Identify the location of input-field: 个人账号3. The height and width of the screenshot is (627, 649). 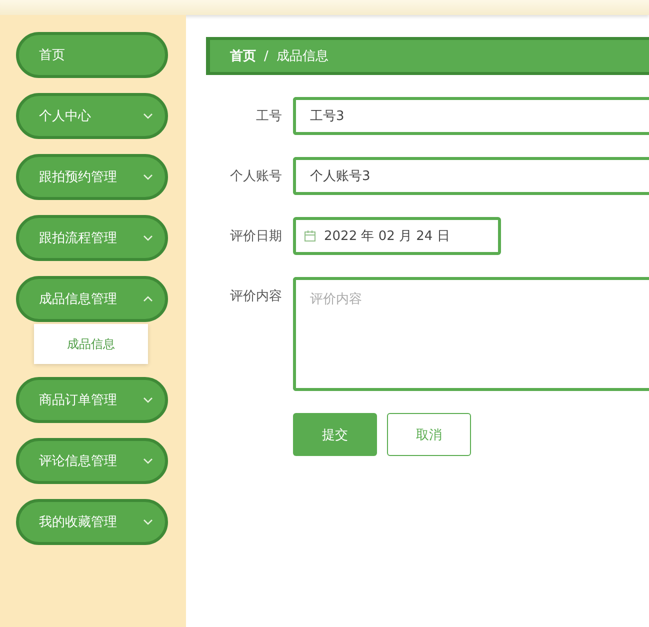
(471, 176).